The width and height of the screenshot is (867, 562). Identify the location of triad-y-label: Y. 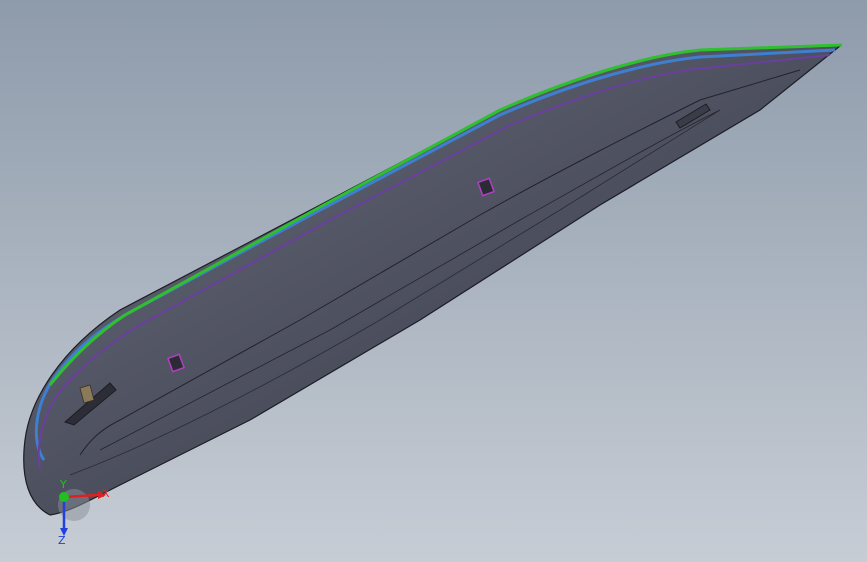
(63, 484).